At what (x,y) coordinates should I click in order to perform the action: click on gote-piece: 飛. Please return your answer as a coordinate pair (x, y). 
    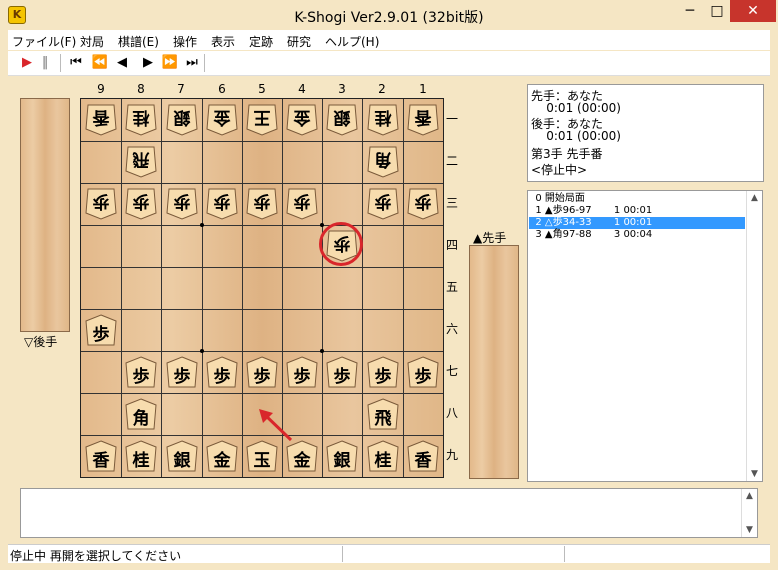
    Looking at the image, I should click on (141, 162).